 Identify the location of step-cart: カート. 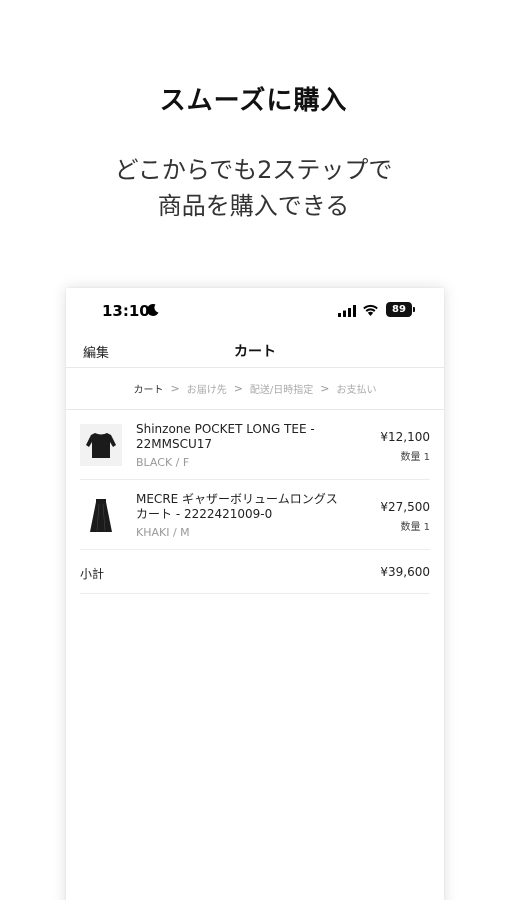
(148, 390).